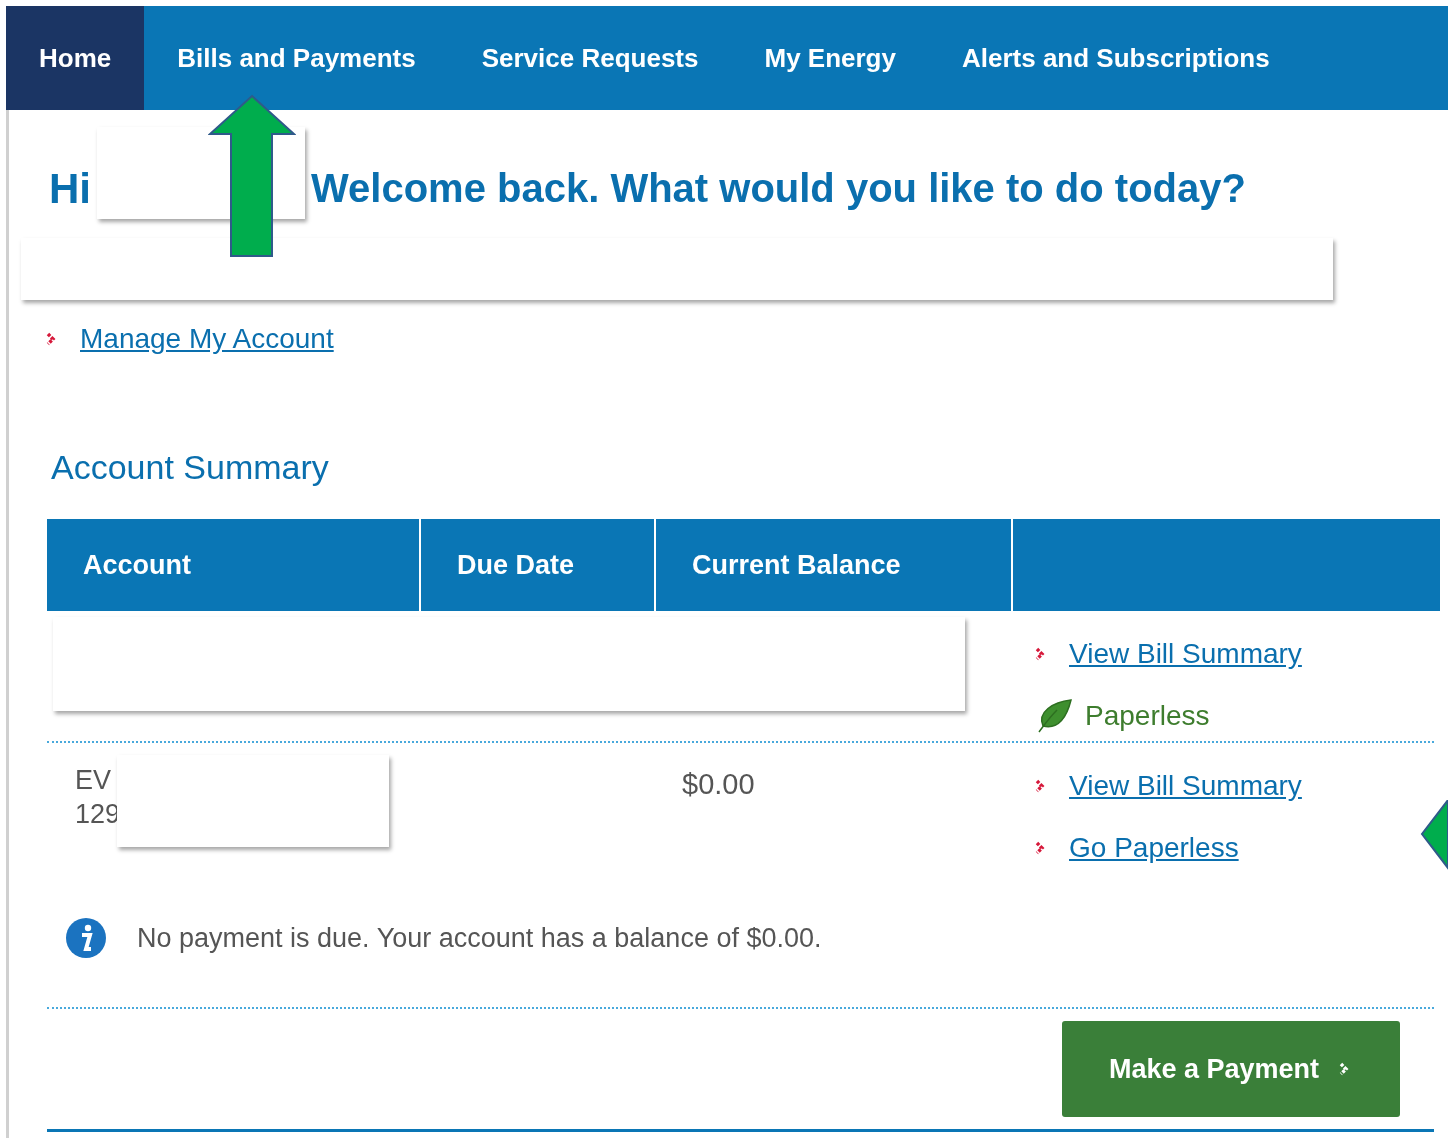 This screenshot has width=1448, height=1138. What do you see at coordinates (833, 565) in the screenshot?
I see `column-header: Current Balance` at bounding box center [833, 565].